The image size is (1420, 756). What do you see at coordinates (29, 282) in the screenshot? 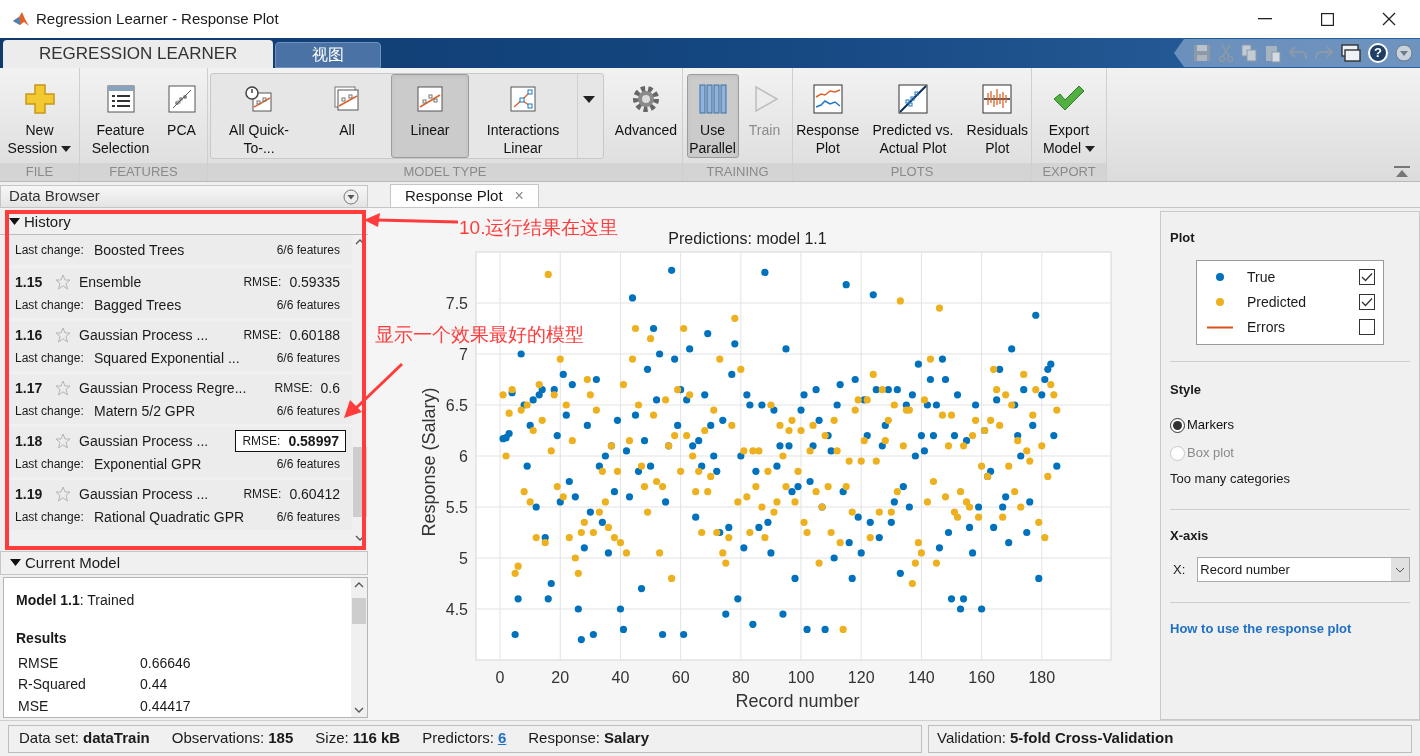
I see `model-number: 1.15` at bounding box center [29, 282].